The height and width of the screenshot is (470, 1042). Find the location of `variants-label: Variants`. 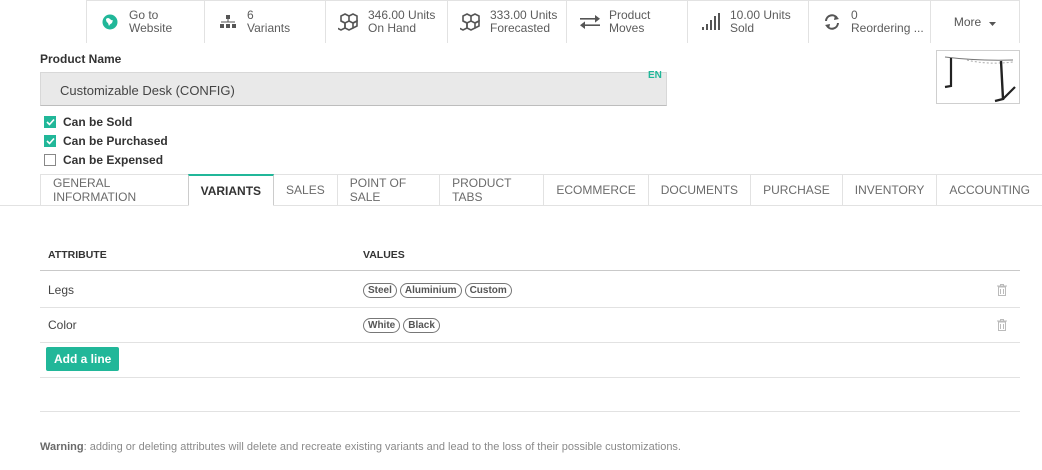

variants-label: Variants is located at coordinates (269, 28).